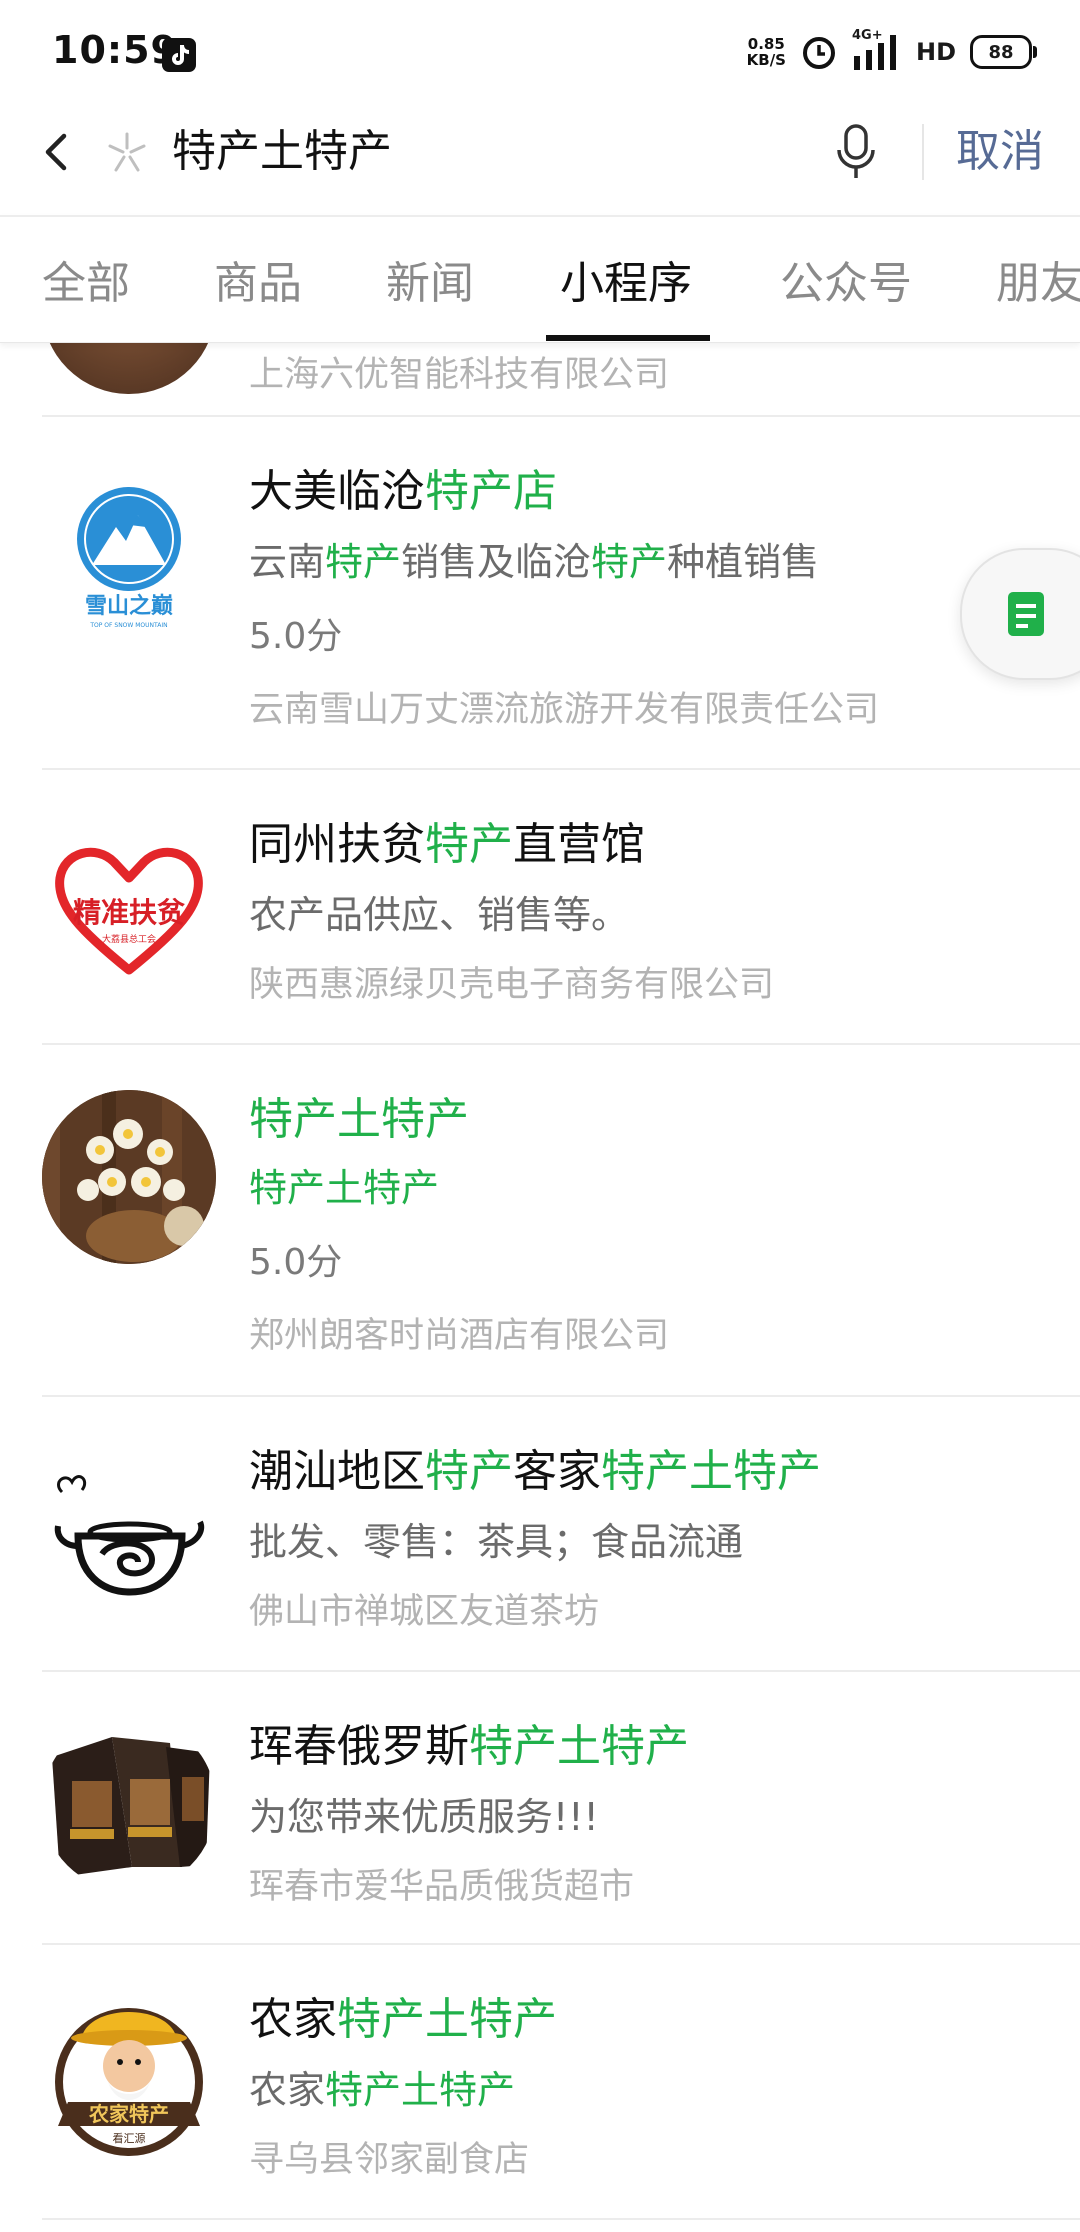  Describe the element at coordinates (935, 52) in the screenshot. I see `hd-icon: HD` at that location.